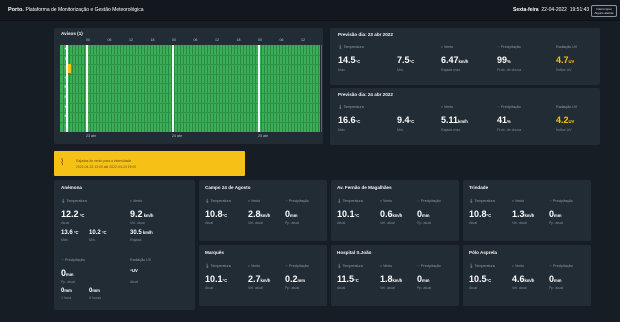 The height and width of the screenshot is (322, 628). What do you see at coordinates (406, 60) in the screenshot?
I see `forecast-min-temp: 7.5°C` at bounding box center [406, 60].